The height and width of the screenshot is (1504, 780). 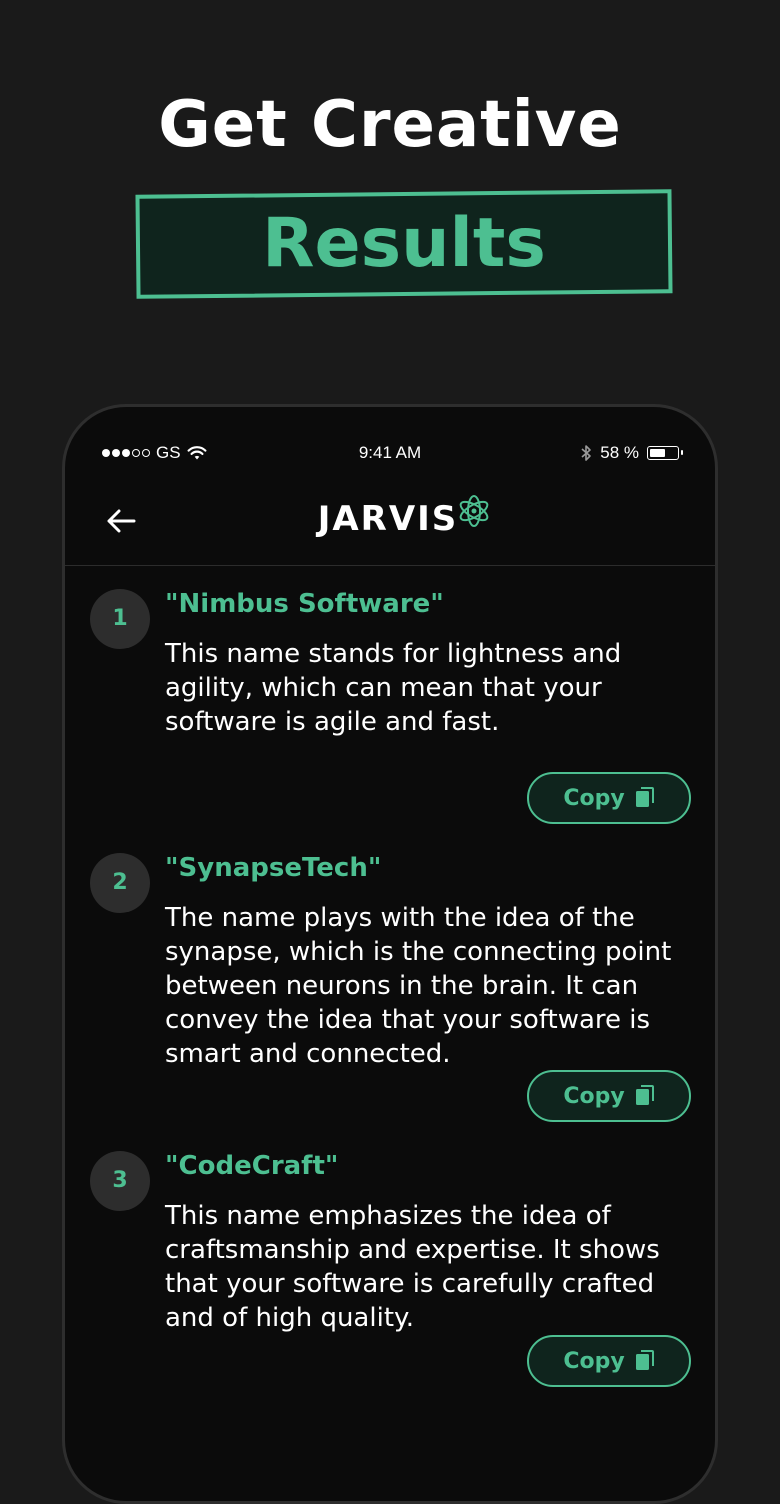 What do you see at coordinates (404, 243) in the screenshot?
I see `results-highlight-text: Results` at bounding box center [404, 243].